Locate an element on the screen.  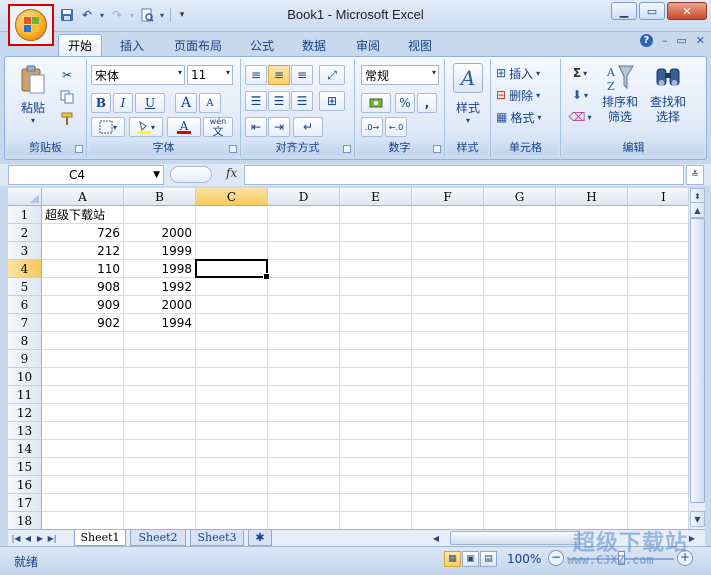
cell-i6 is located at coordinates (658, 305).